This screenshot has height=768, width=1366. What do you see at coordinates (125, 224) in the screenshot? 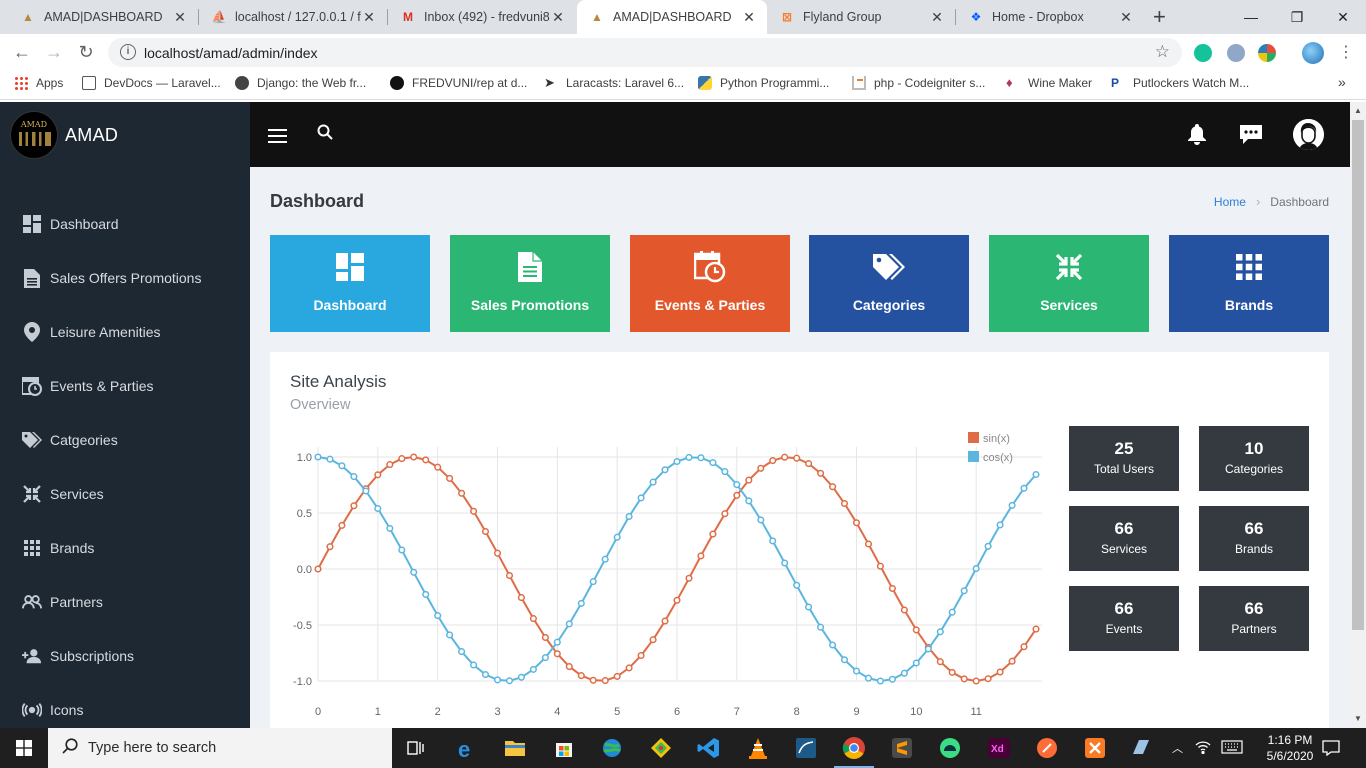
I see `sidebar-item-dashboard: Dashboard` at bounding box center [125, 224].